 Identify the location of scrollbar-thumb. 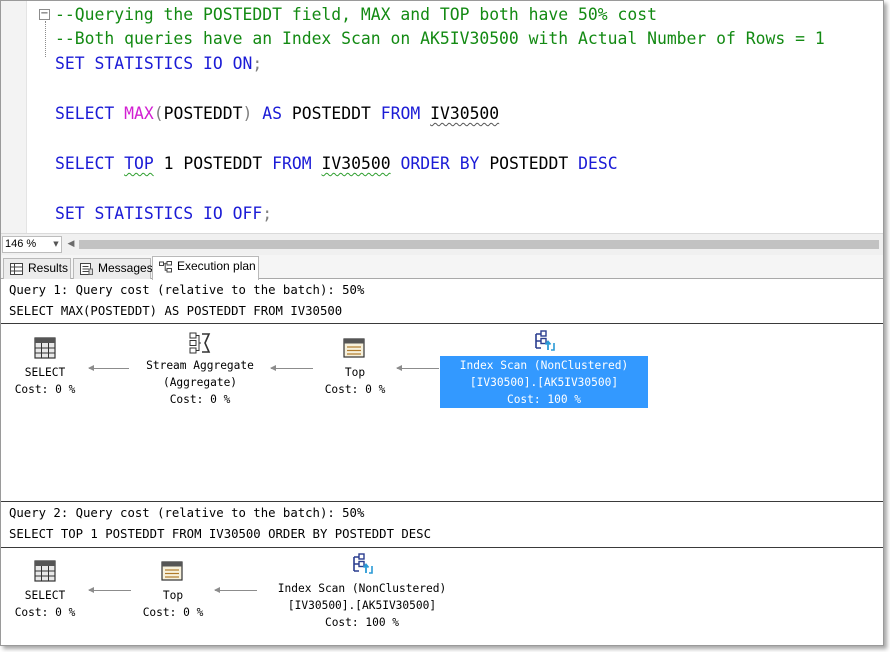
(479, 244).